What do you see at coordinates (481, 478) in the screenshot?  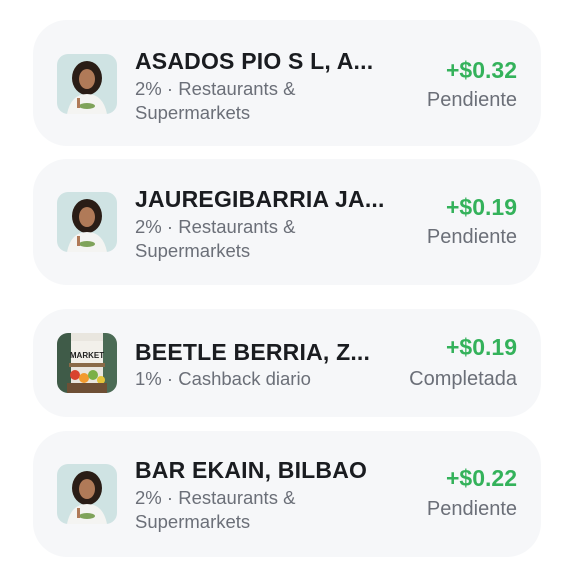 I see `cashback-amount: +$0.22` at bounding box center [481, 478].